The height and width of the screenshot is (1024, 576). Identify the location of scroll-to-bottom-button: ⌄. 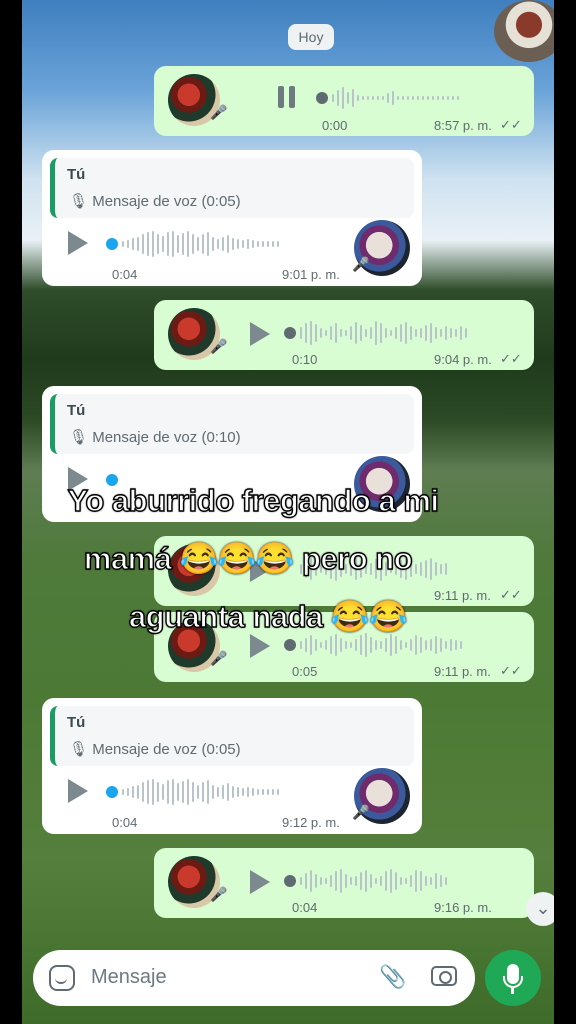
(540, 909).